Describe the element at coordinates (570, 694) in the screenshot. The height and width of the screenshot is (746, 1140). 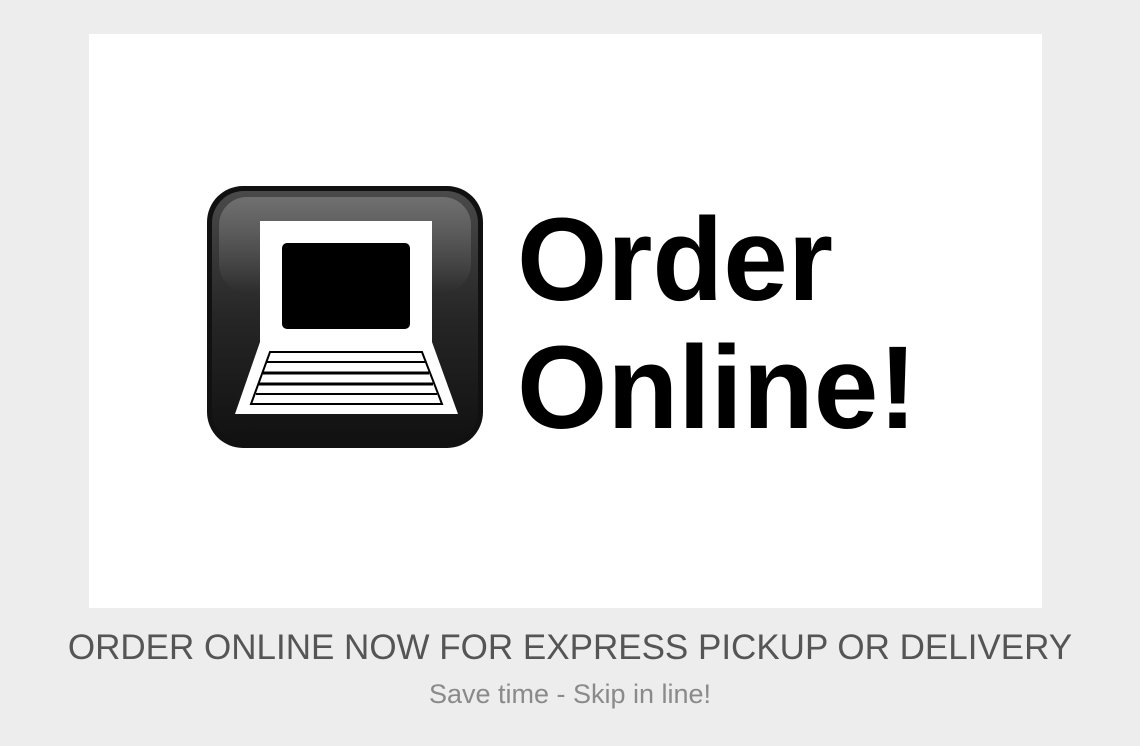
I see `promo-subheading: Save time - Skip in line!` at that location.